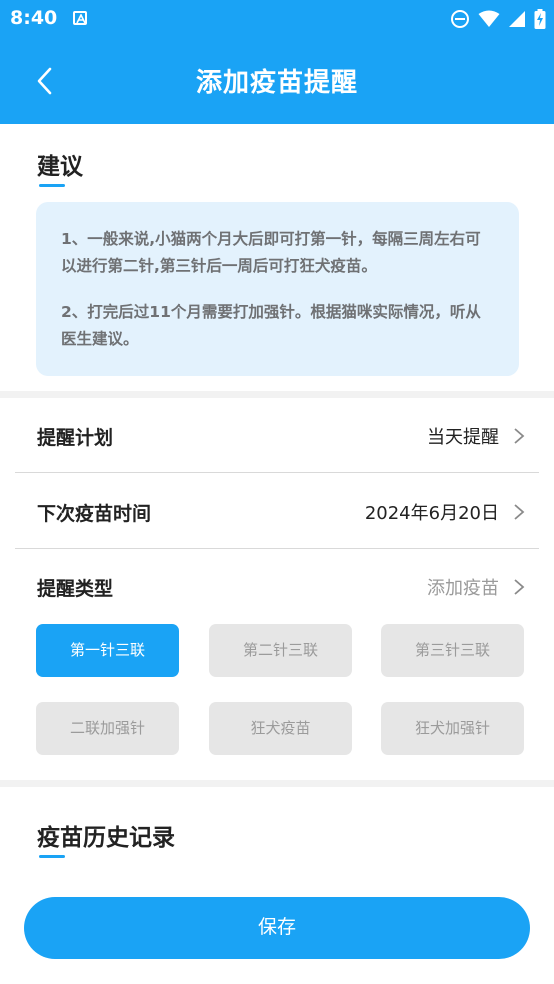  Describe the element at coordinates (277, 928) in the screenshot. I see `save-button: 保存` at that location.